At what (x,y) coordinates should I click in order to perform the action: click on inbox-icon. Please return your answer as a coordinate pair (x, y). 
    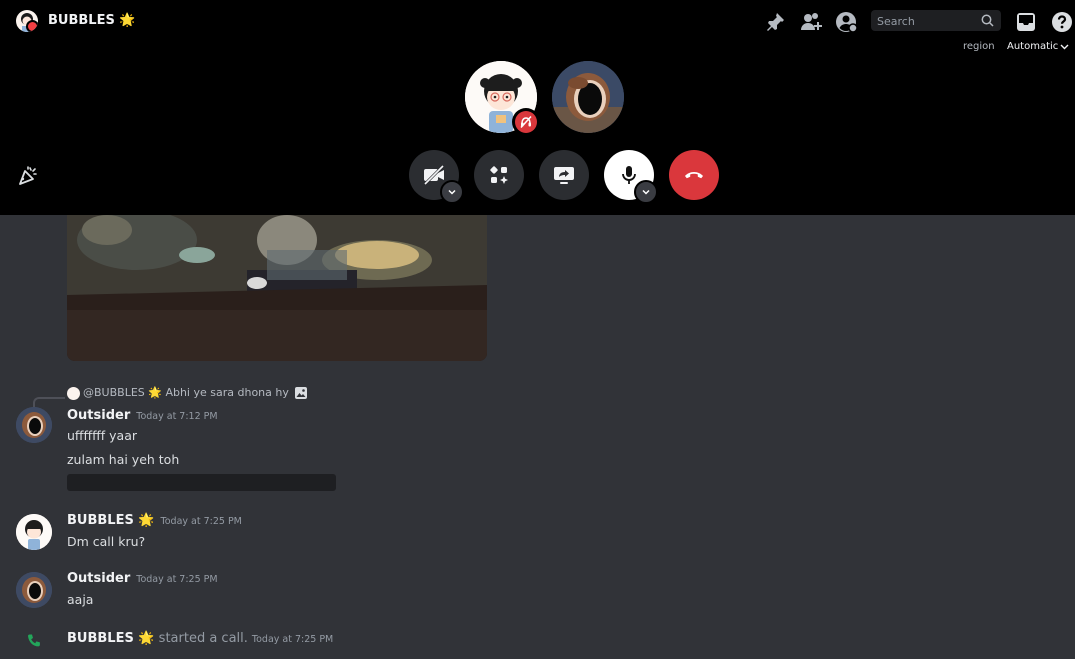
    Looking at the image, I should click on (1026, 22).